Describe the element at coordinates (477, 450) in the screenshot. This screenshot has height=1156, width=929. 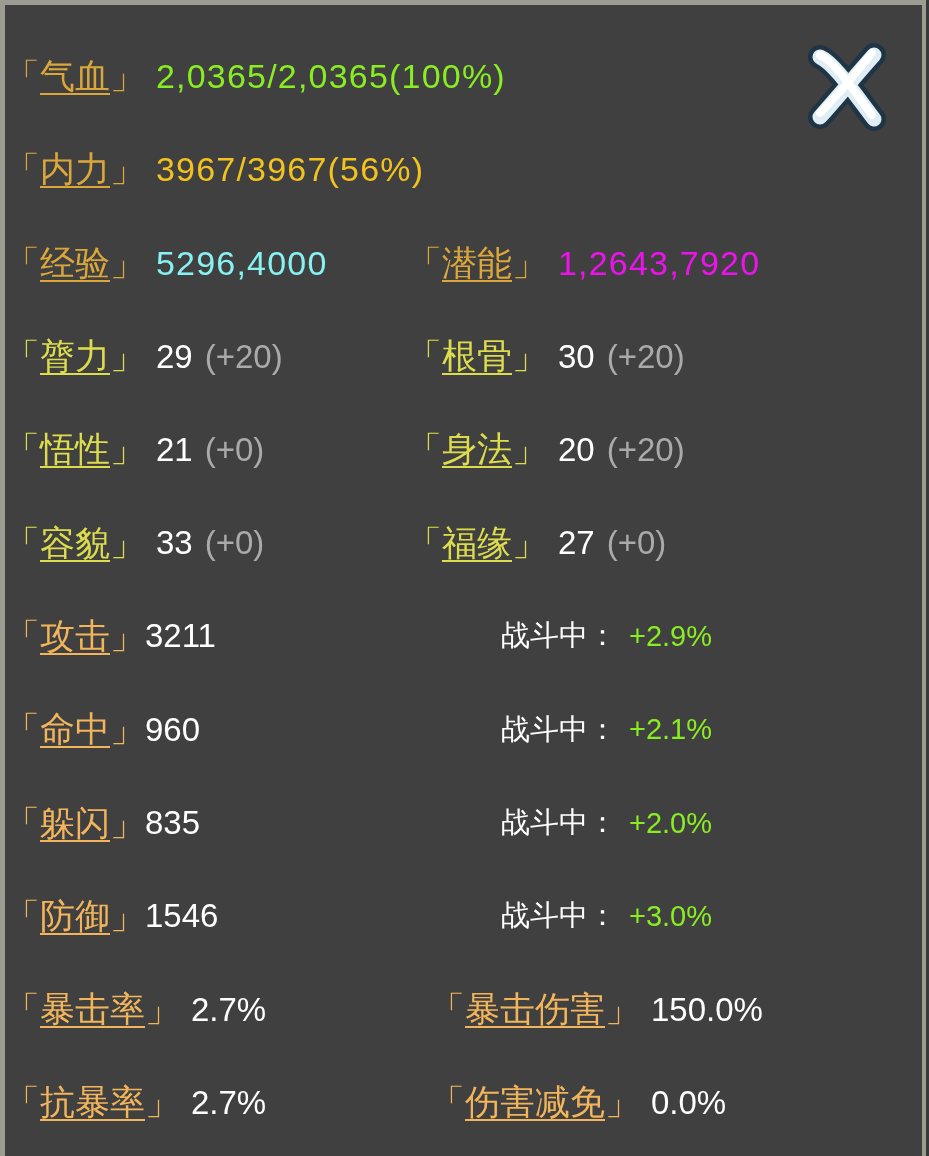
I see `stat-link: 「身法」` at that location.